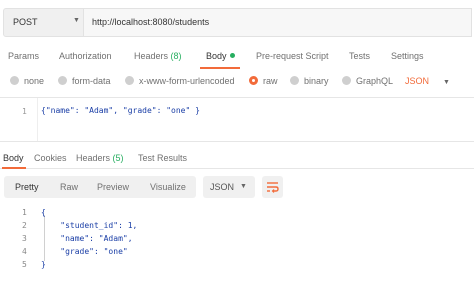 The width and height of the screenshot is (474, 283). I want to click on radio-binary: binary, so click(309, 81).